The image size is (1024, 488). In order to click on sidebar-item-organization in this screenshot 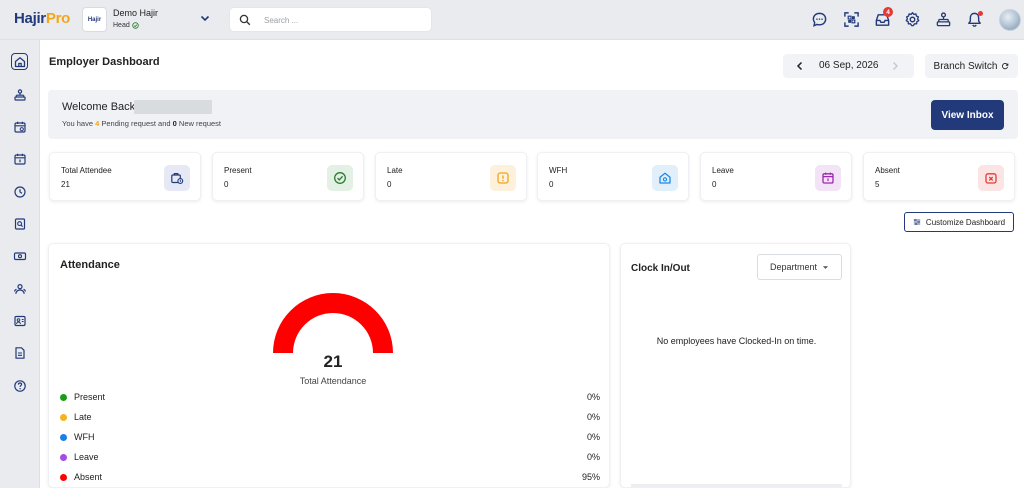, I will do `click(19, 94)`.